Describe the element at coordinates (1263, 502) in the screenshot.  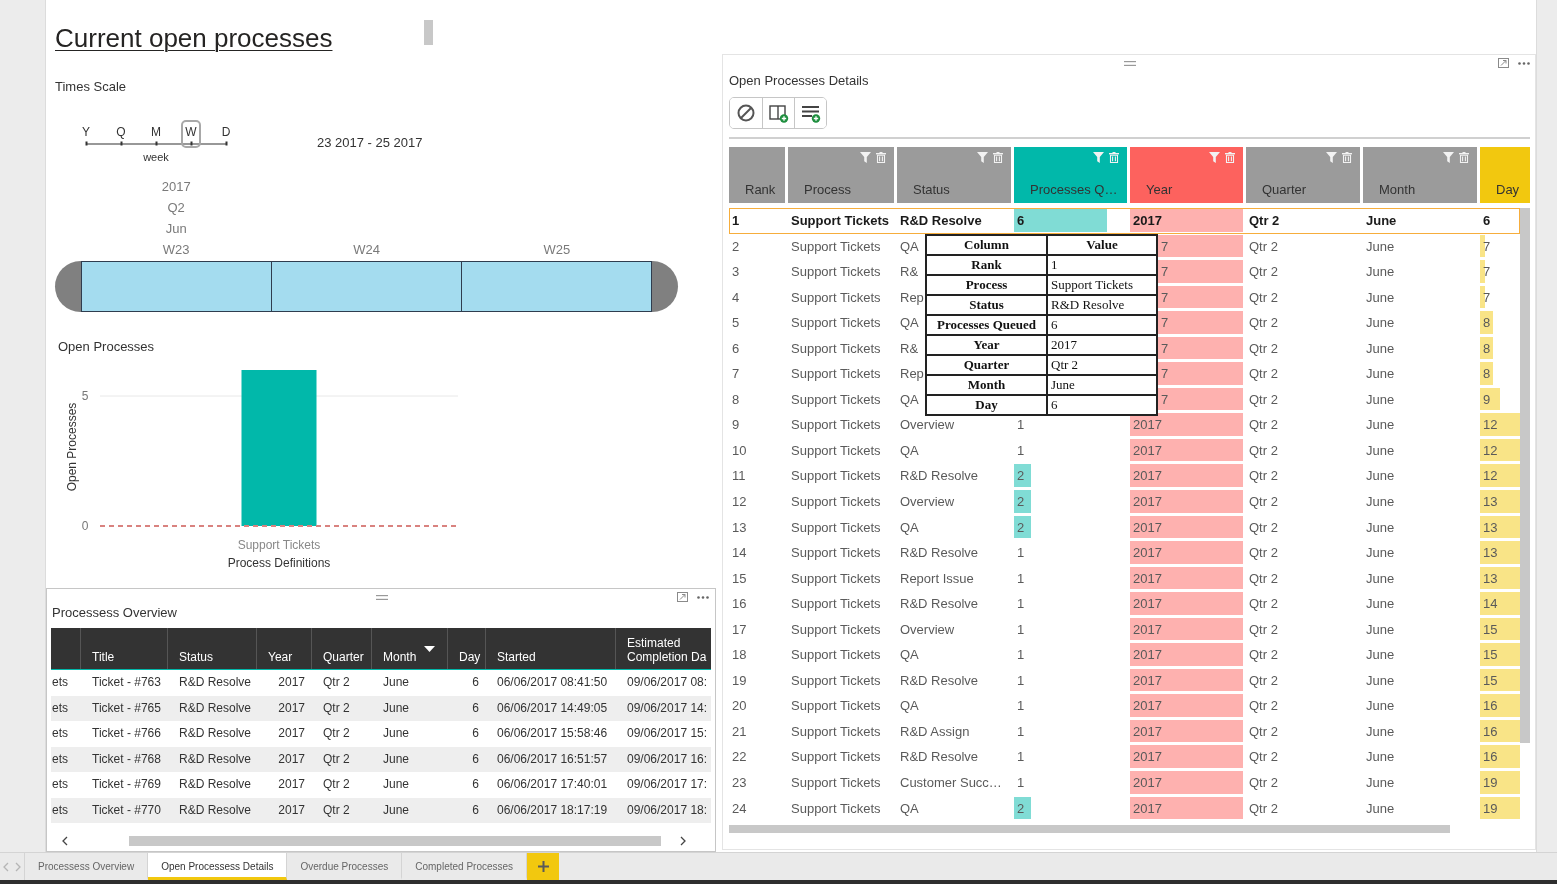
I see `cell-text: Qtr 2` at that location.